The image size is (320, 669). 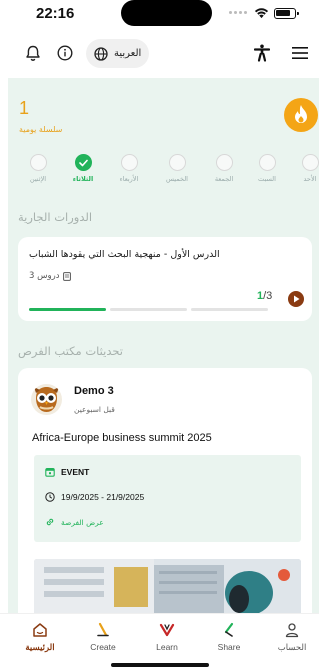 I want to click on course-lessons: 3 دروس, so click(x=50, y=276).